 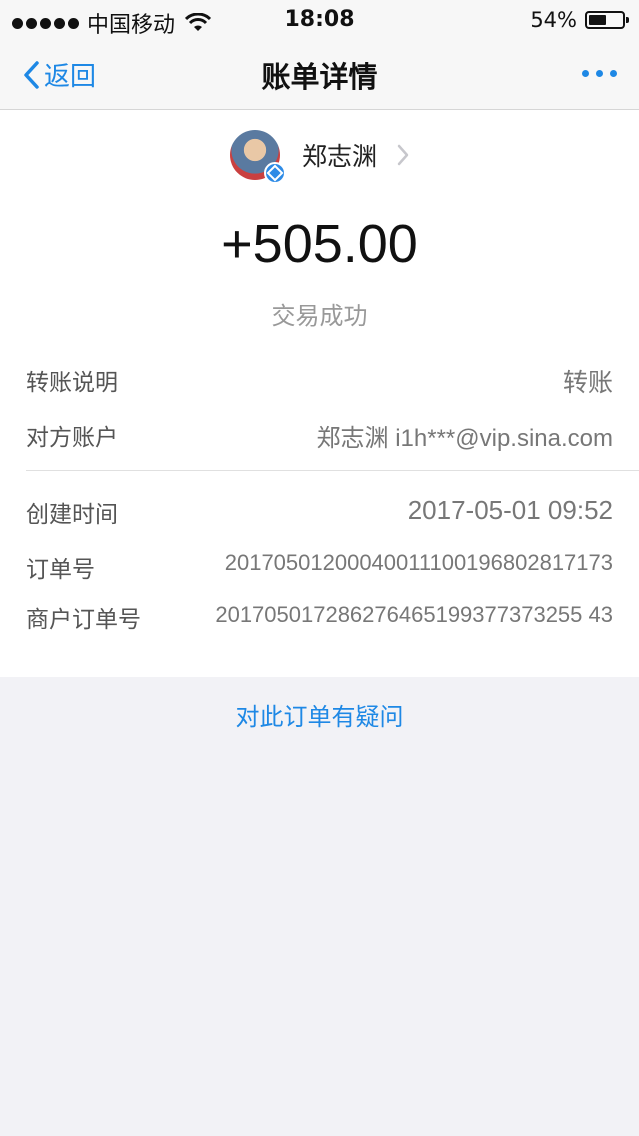 I want to click on detail-label: 订单号, so click(x=60, y=570).